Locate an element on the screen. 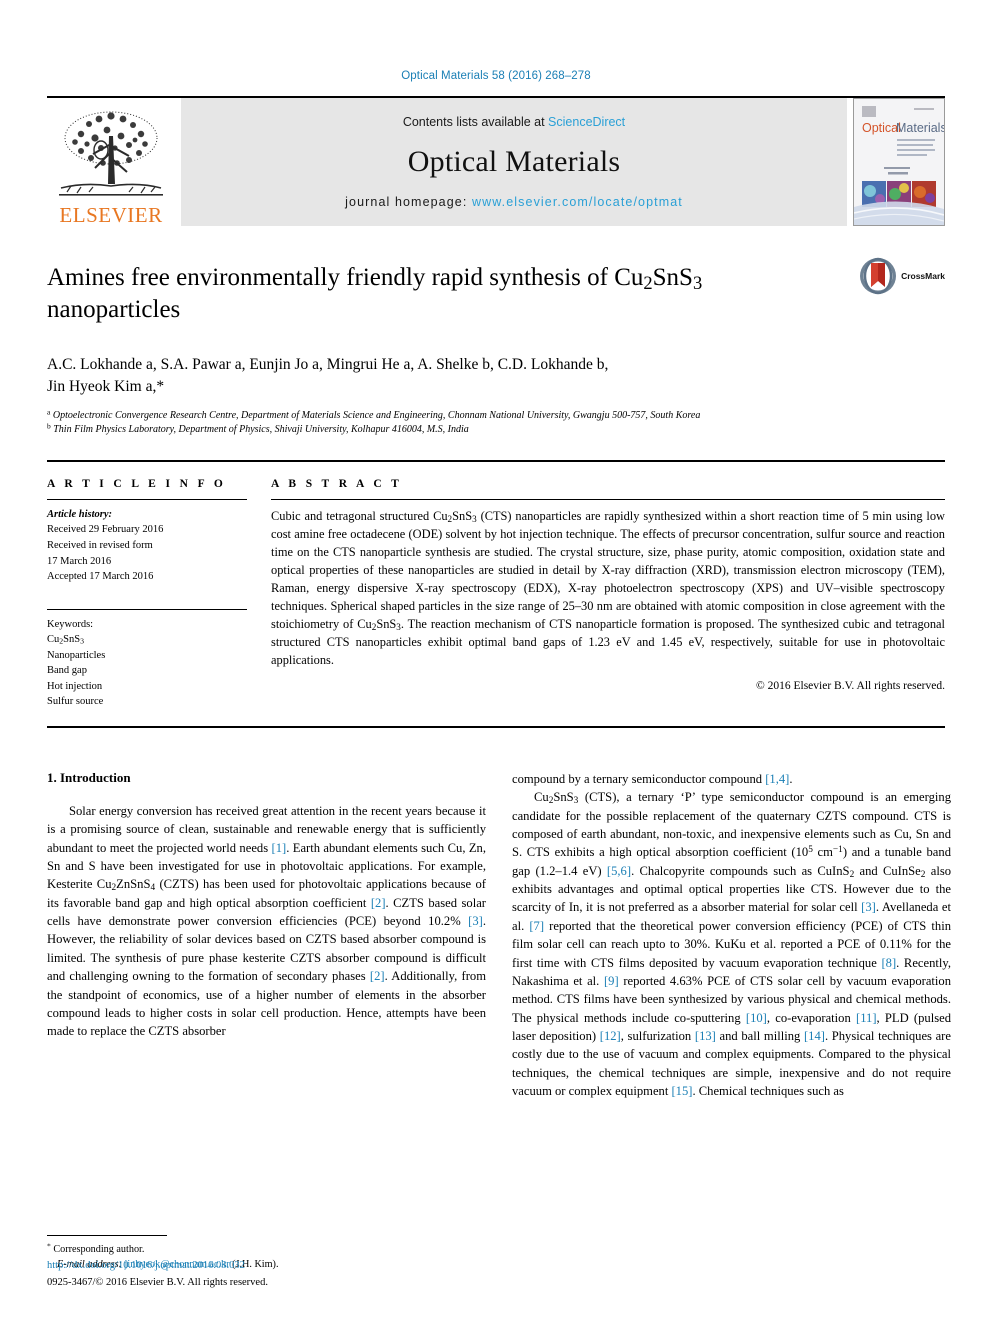 The width and height of the screenshot is (992, 1323). homepage-prefix: journal homepage: is located at coordinates (408, 202).